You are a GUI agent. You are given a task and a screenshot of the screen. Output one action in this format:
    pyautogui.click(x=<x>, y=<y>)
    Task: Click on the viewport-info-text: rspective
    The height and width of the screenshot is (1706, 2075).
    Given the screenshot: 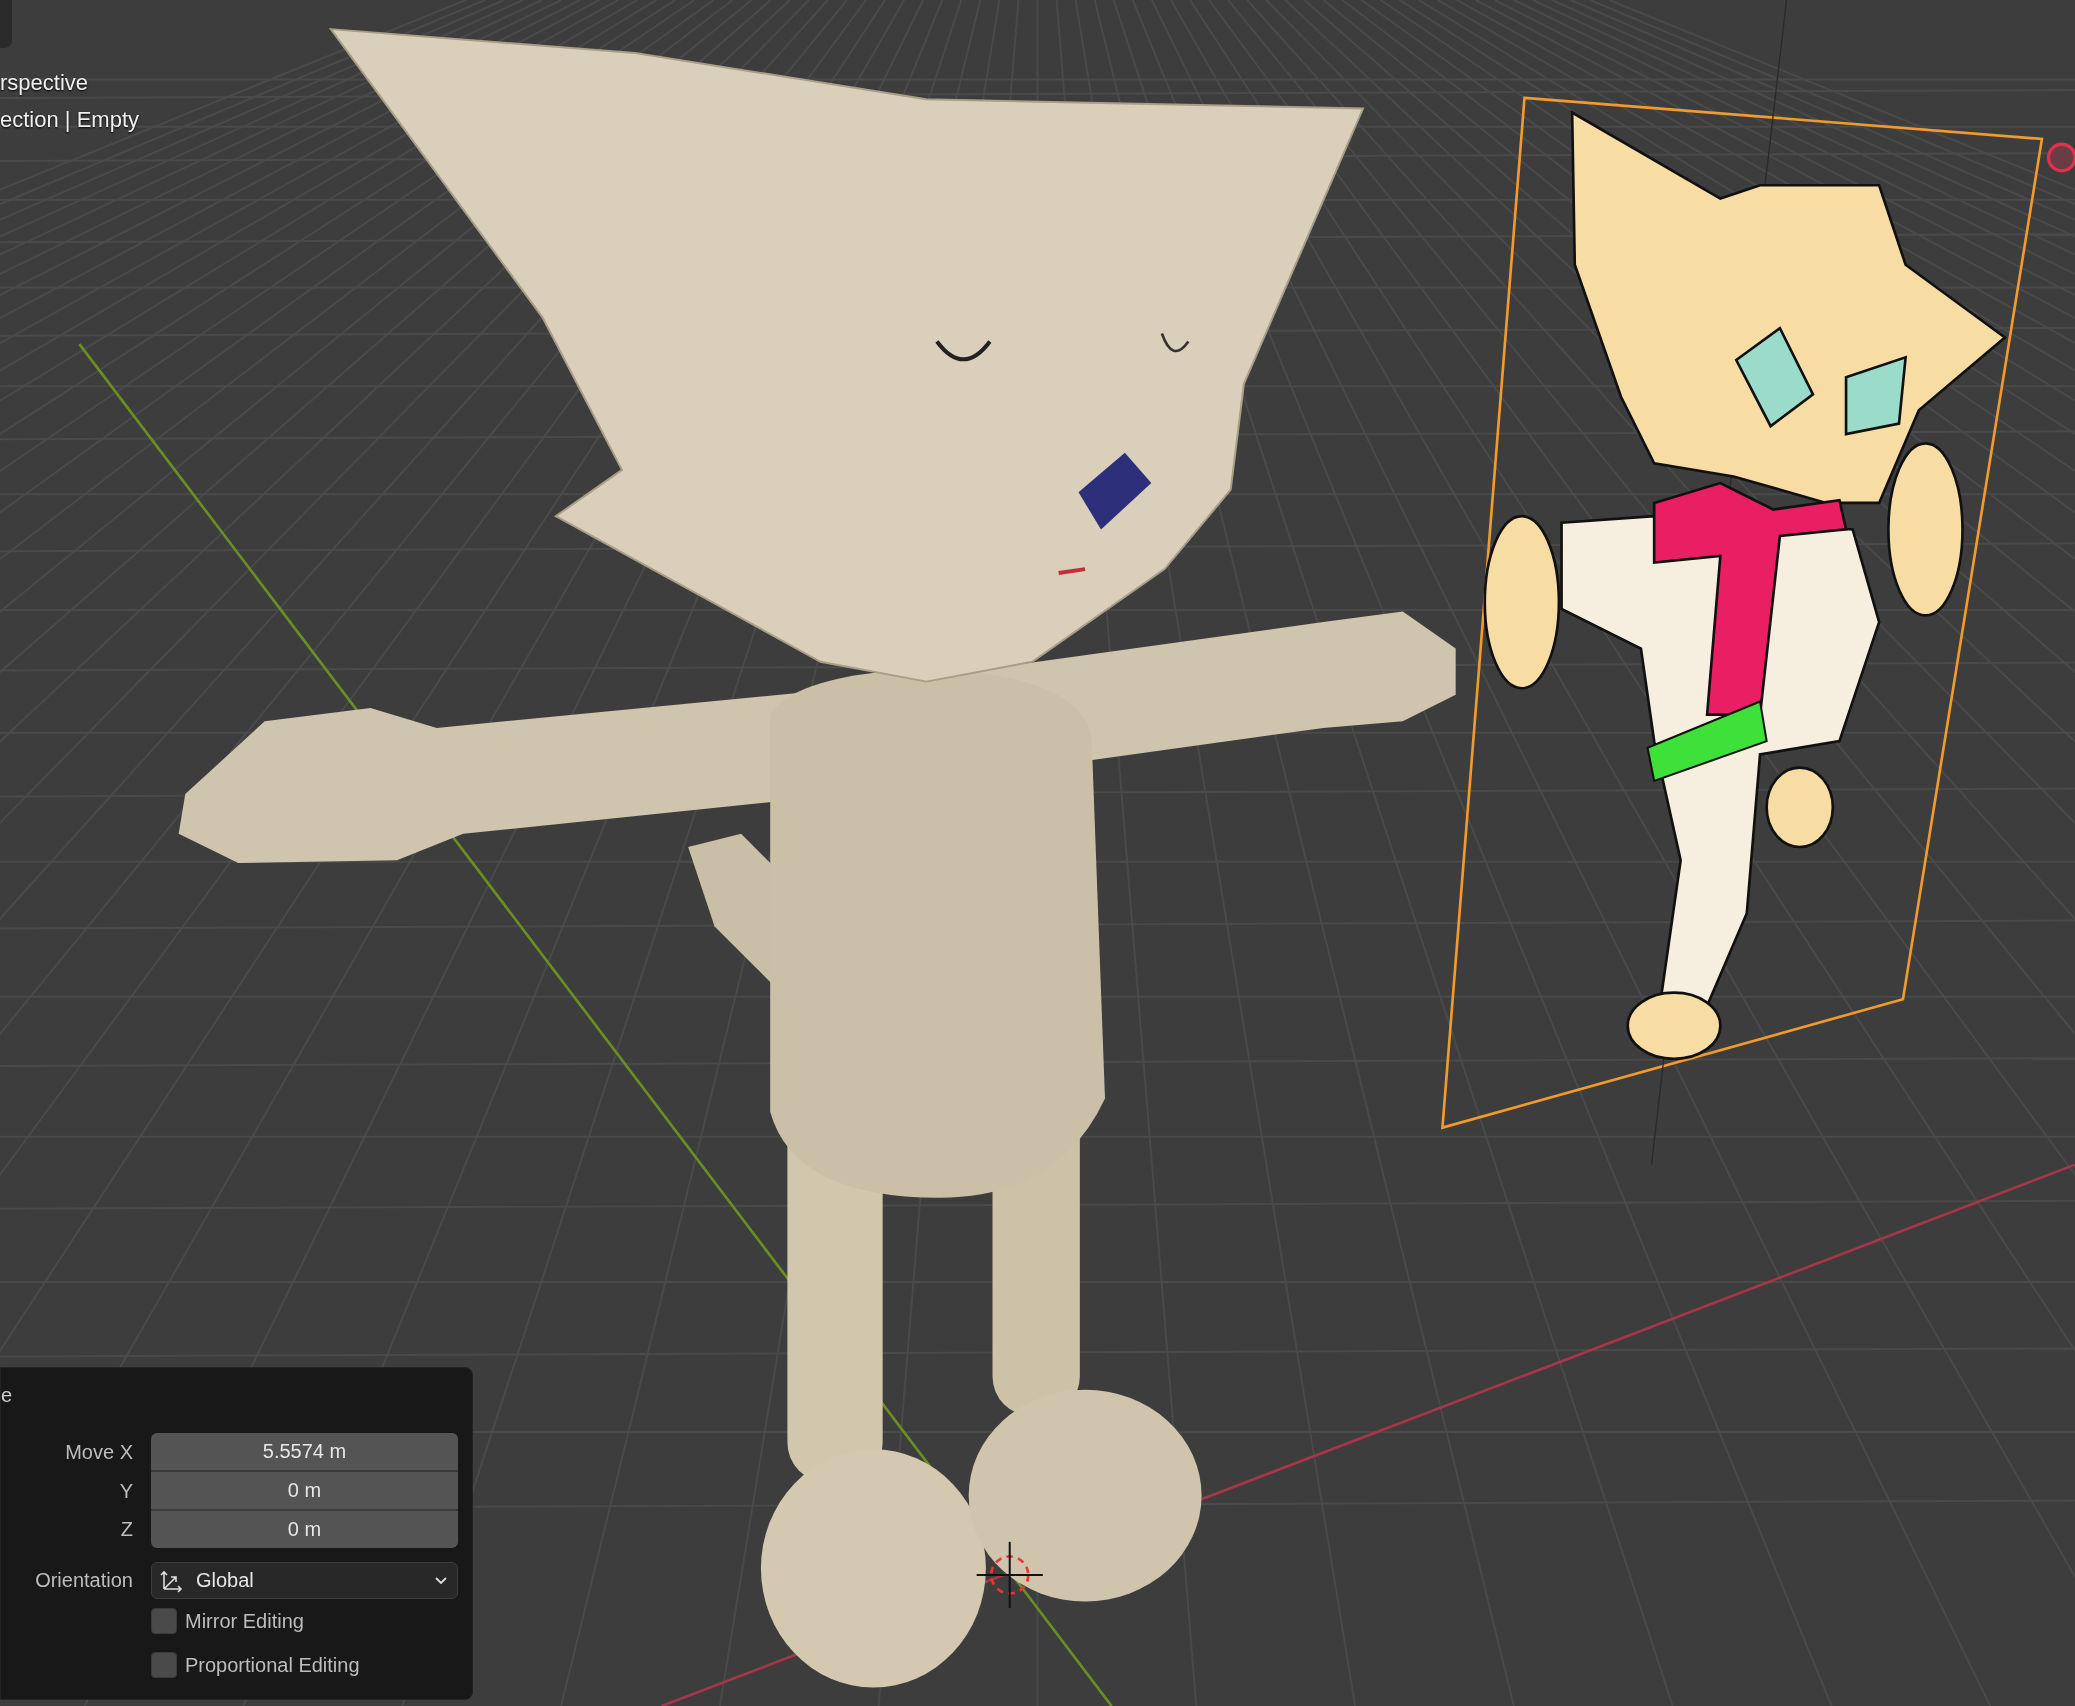 What is the action you would take?
    pyautogui.click(x=45, y=83)
    